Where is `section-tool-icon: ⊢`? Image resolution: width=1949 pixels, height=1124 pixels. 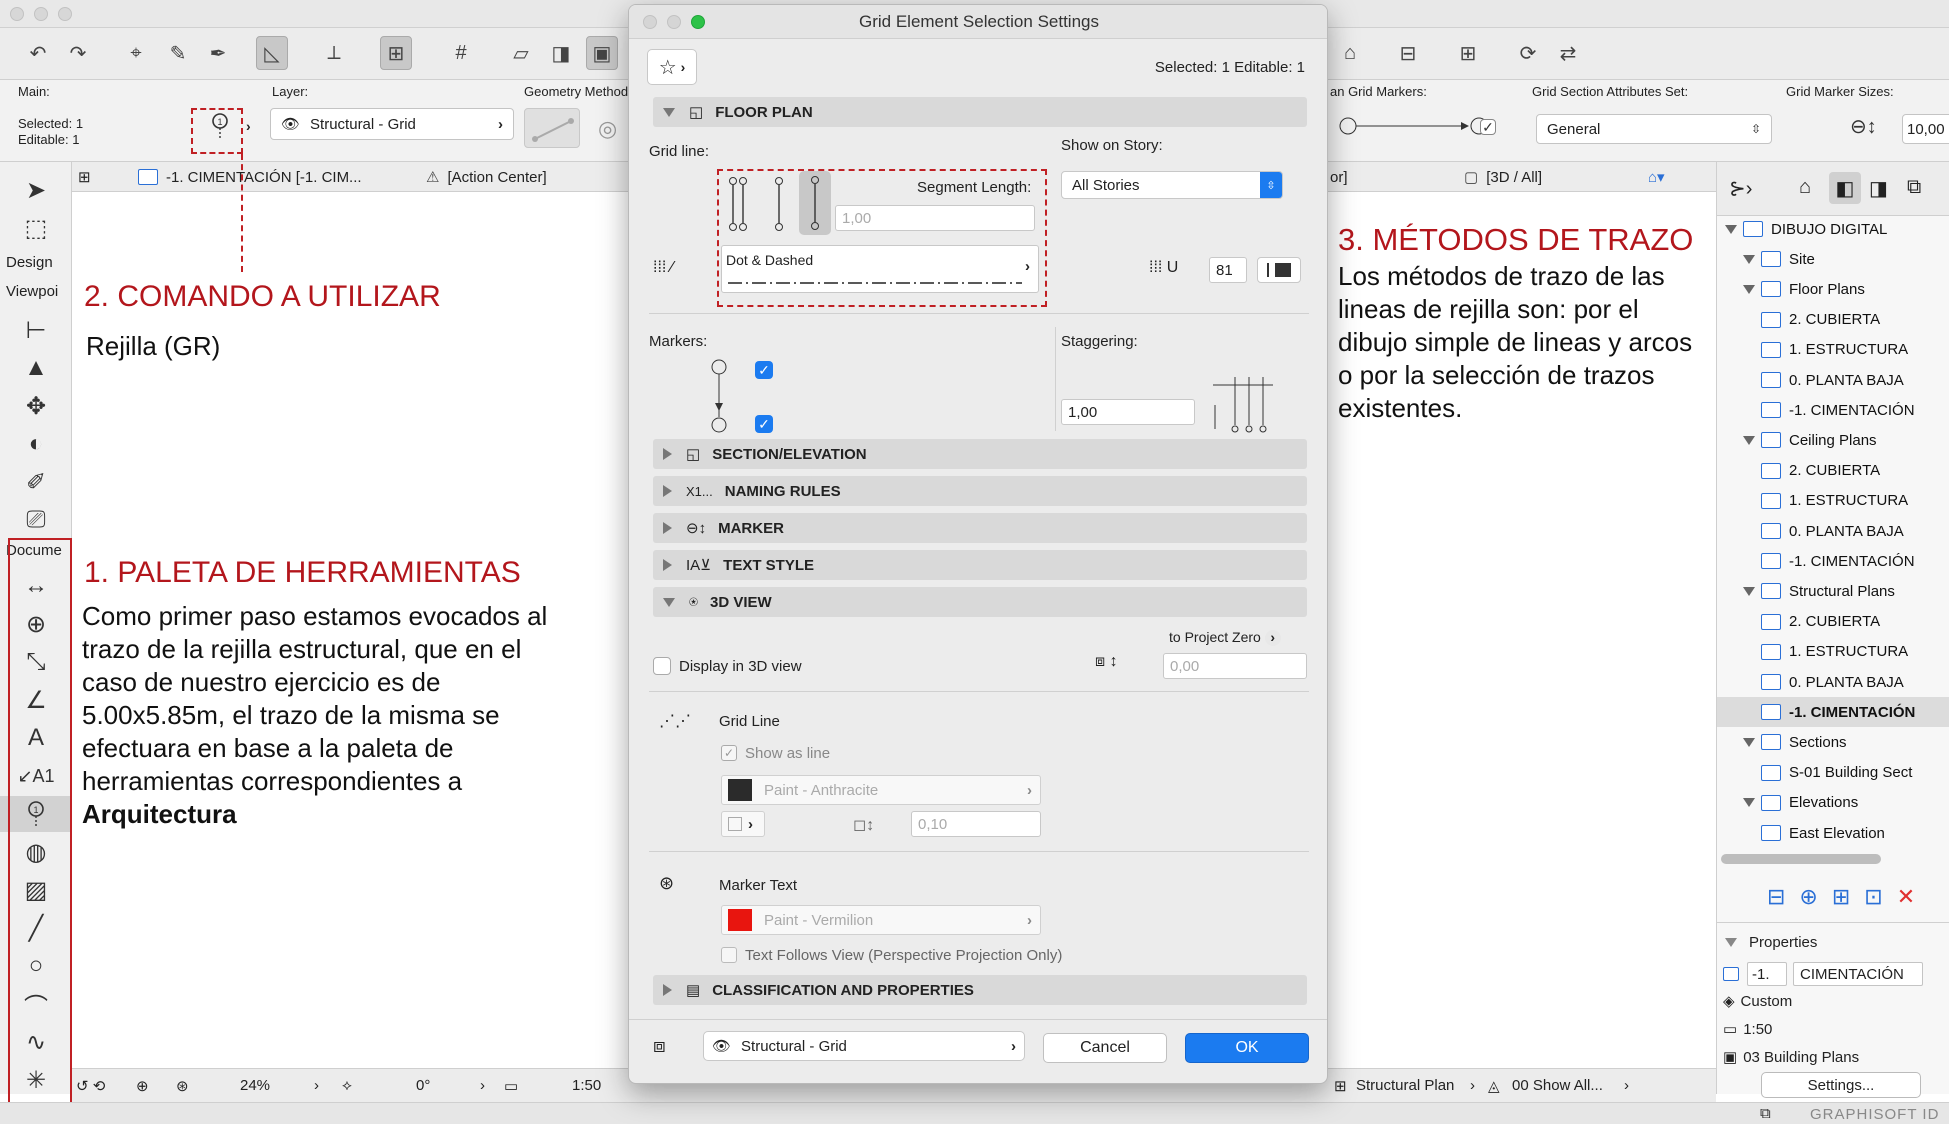
section-tool-icon: ⊢ is located at coordinates (36, 330).